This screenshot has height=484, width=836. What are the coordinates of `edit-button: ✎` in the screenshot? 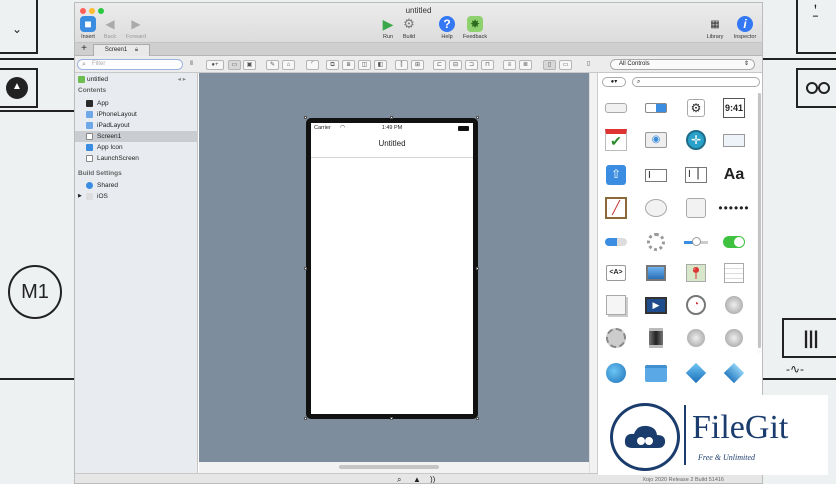 It's located at (272, 65).